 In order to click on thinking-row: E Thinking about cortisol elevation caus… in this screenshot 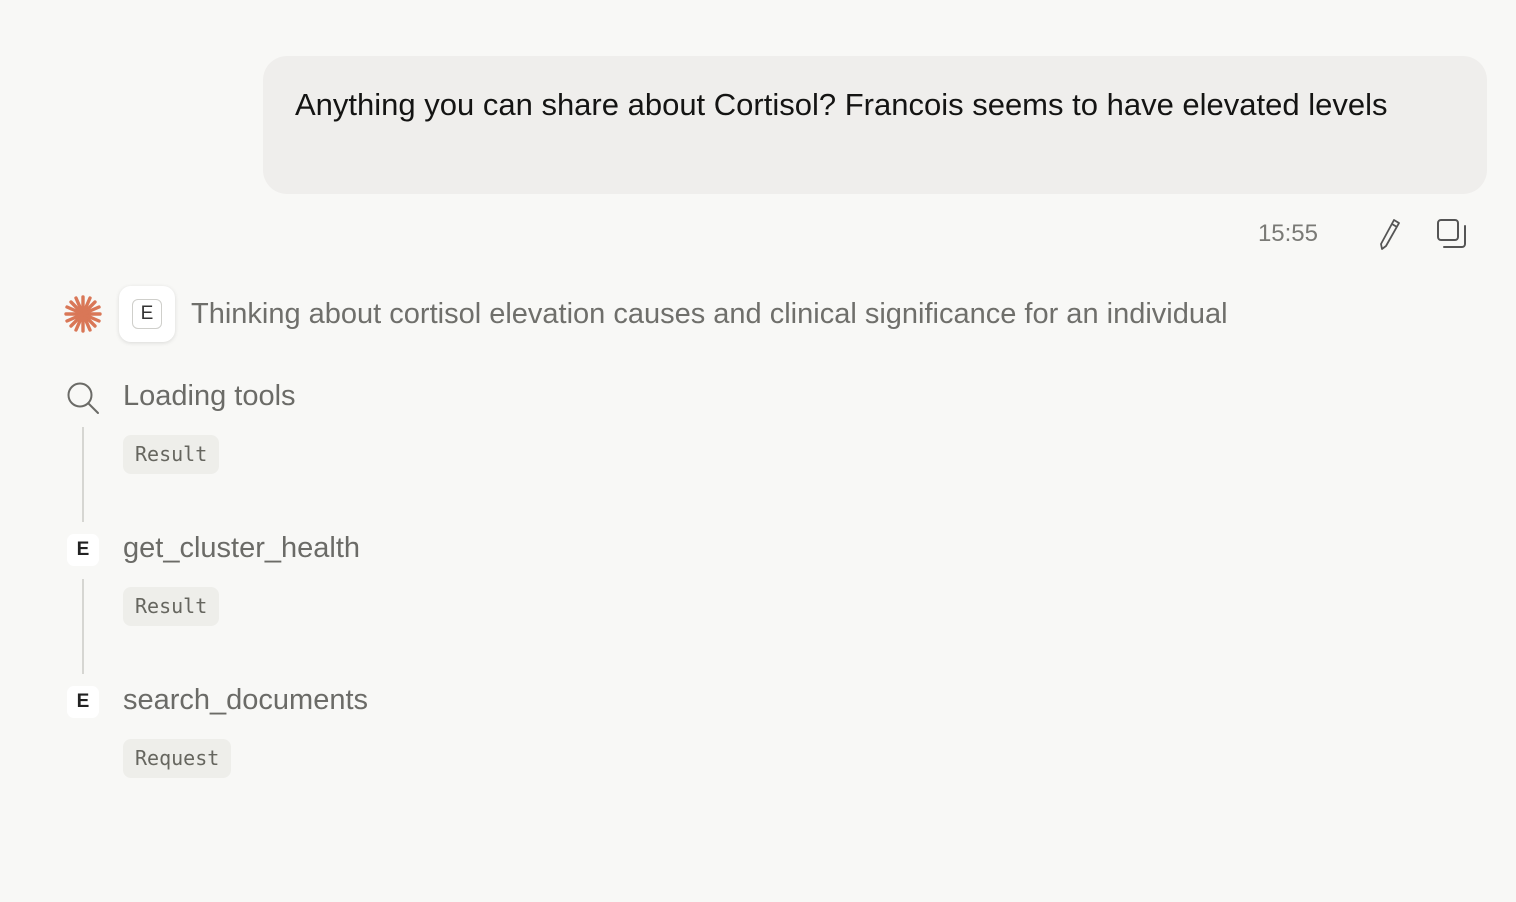, I will do `click(645, 314)`.